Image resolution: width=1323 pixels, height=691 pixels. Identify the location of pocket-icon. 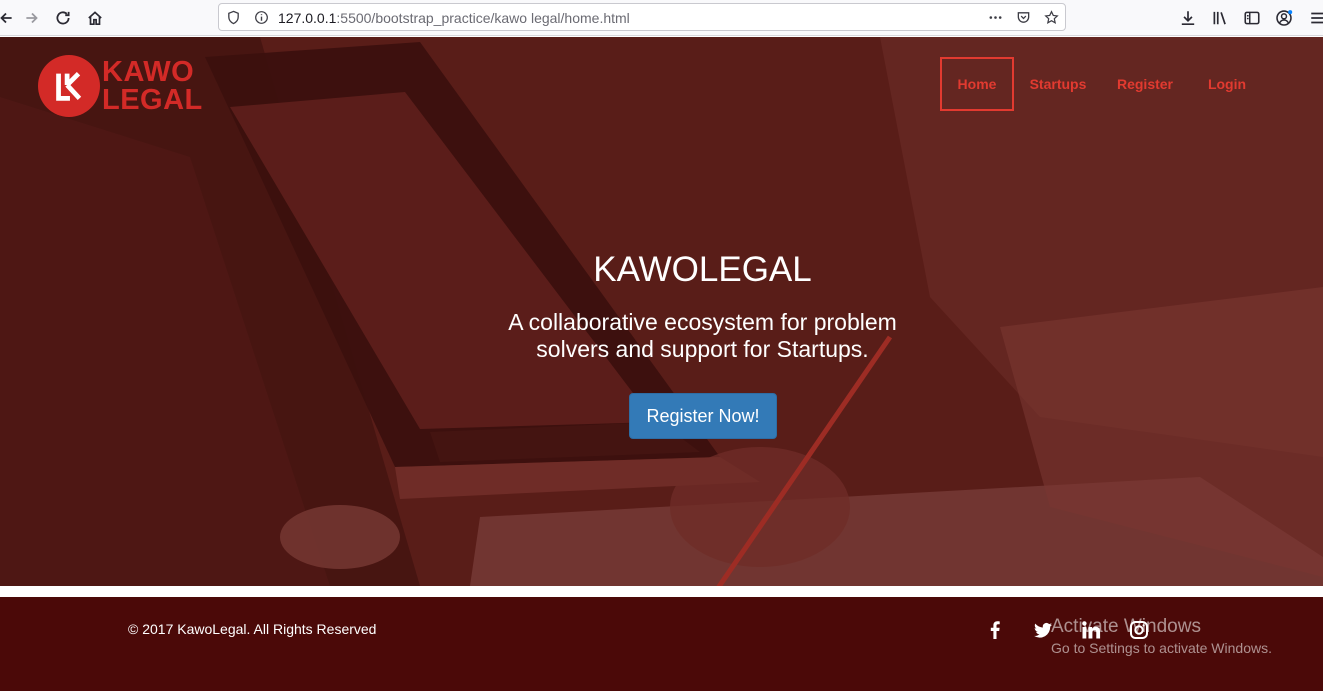
(1023, 17).